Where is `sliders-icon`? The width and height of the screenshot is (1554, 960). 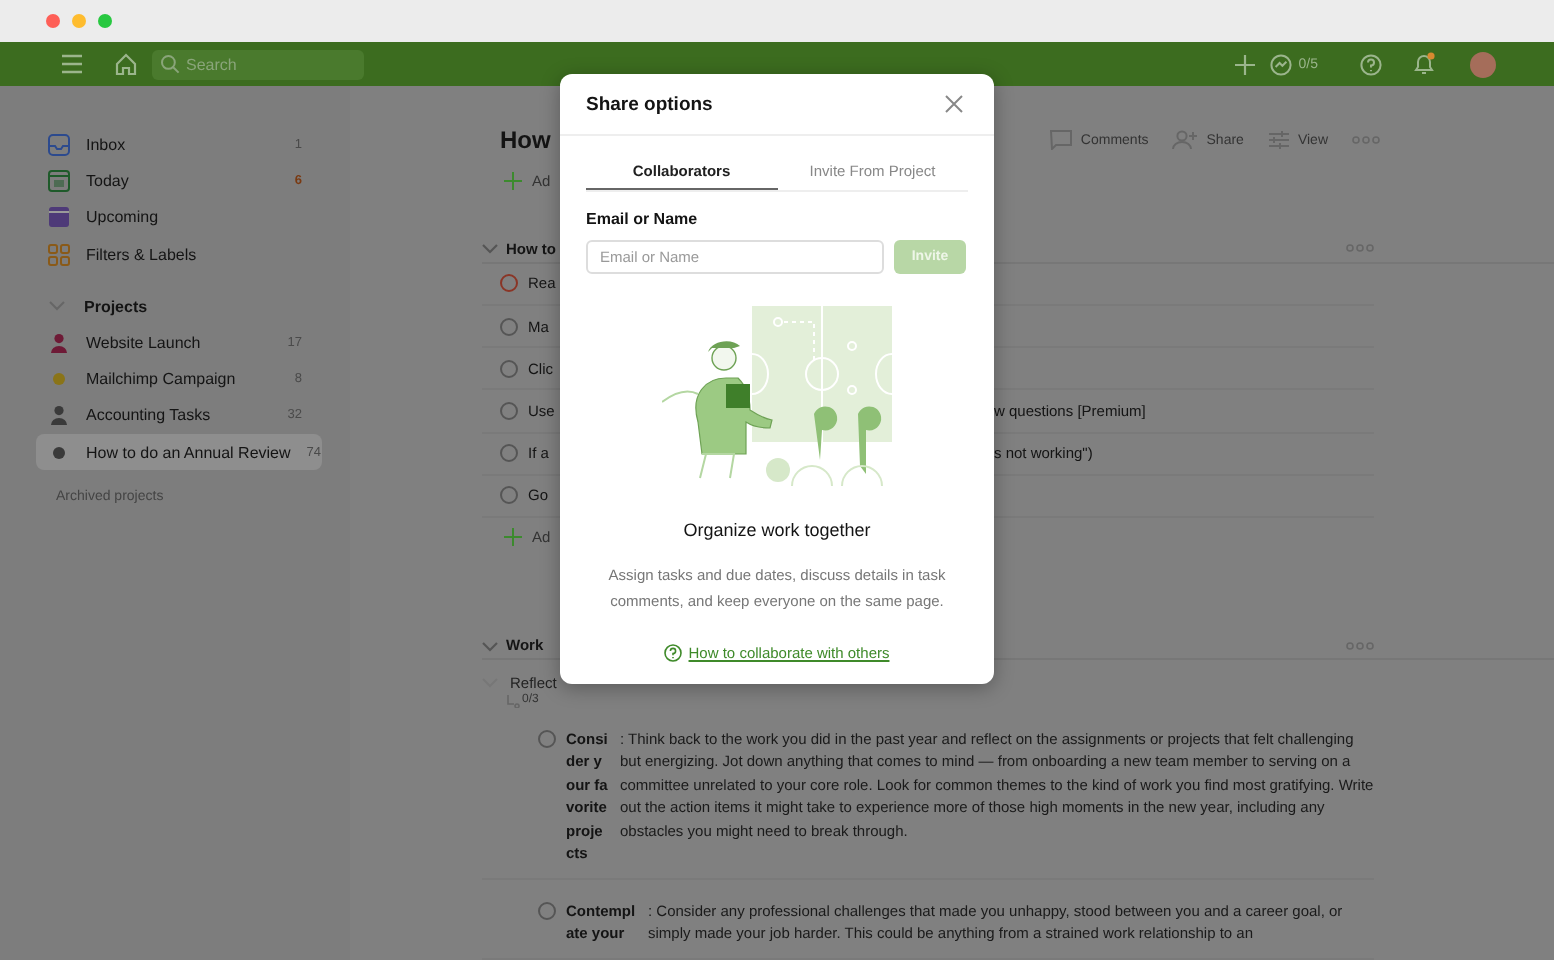
sliders-icon is located at coordinates (1278, 140).